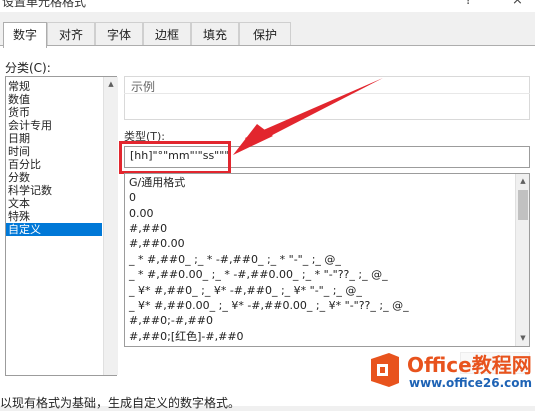  I want to click on category-item-text: 文本, so click(54, 203).